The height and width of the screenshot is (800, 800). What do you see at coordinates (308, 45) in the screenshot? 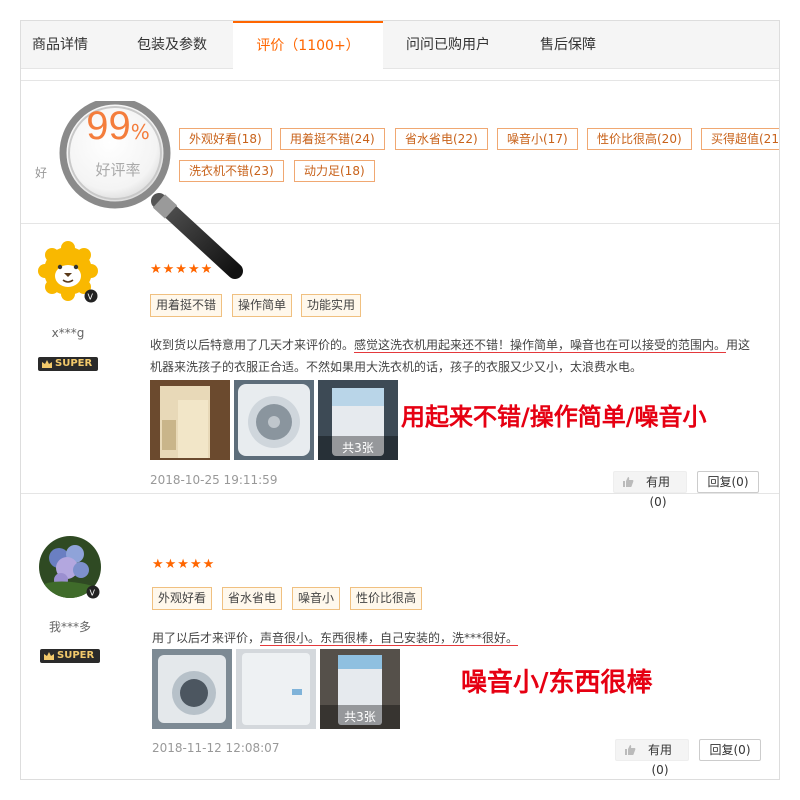
I see `tab-reviews: 评价（1100+）` at bounding box center [308, 45].